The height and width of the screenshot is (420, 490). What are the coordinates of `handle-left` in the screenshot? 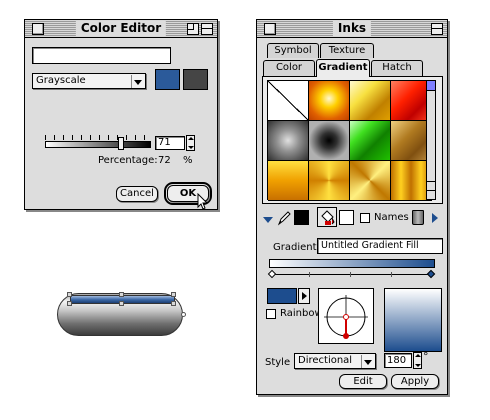 It's located at (69, 294).